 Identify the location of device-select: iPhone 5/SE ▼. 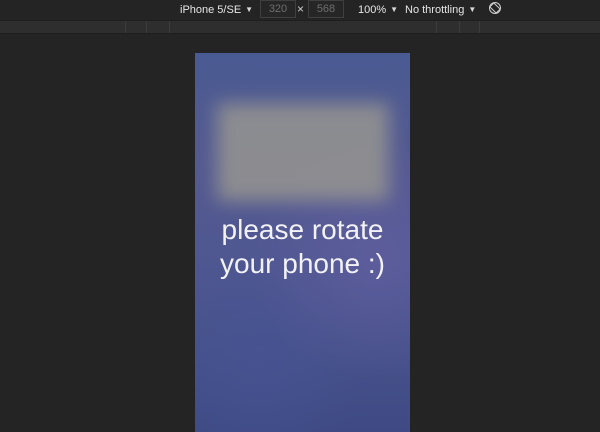
(216, 10).